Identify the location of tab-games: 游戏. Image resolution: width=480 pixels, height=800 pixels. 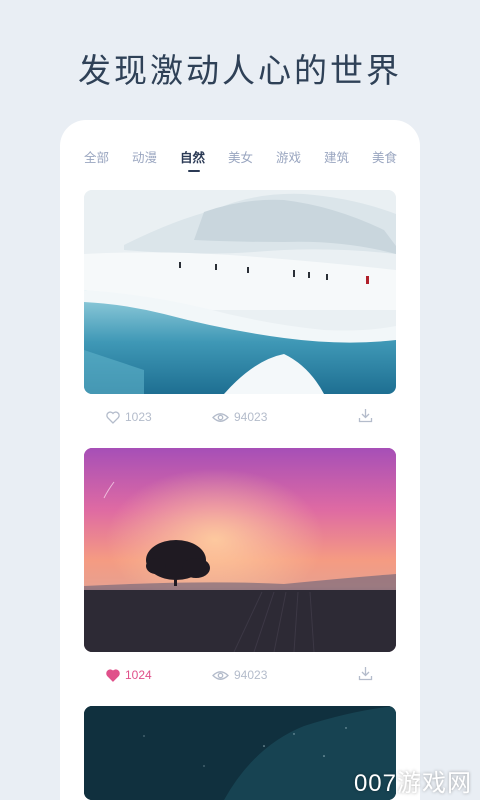
(300, 163).